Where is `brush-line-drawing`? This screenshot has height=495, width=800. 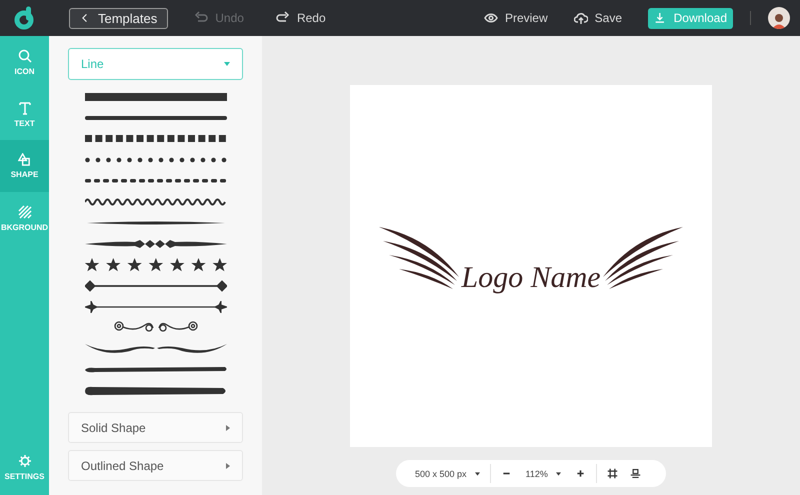 brush-line-drawing is located at coordinates (155, 369).